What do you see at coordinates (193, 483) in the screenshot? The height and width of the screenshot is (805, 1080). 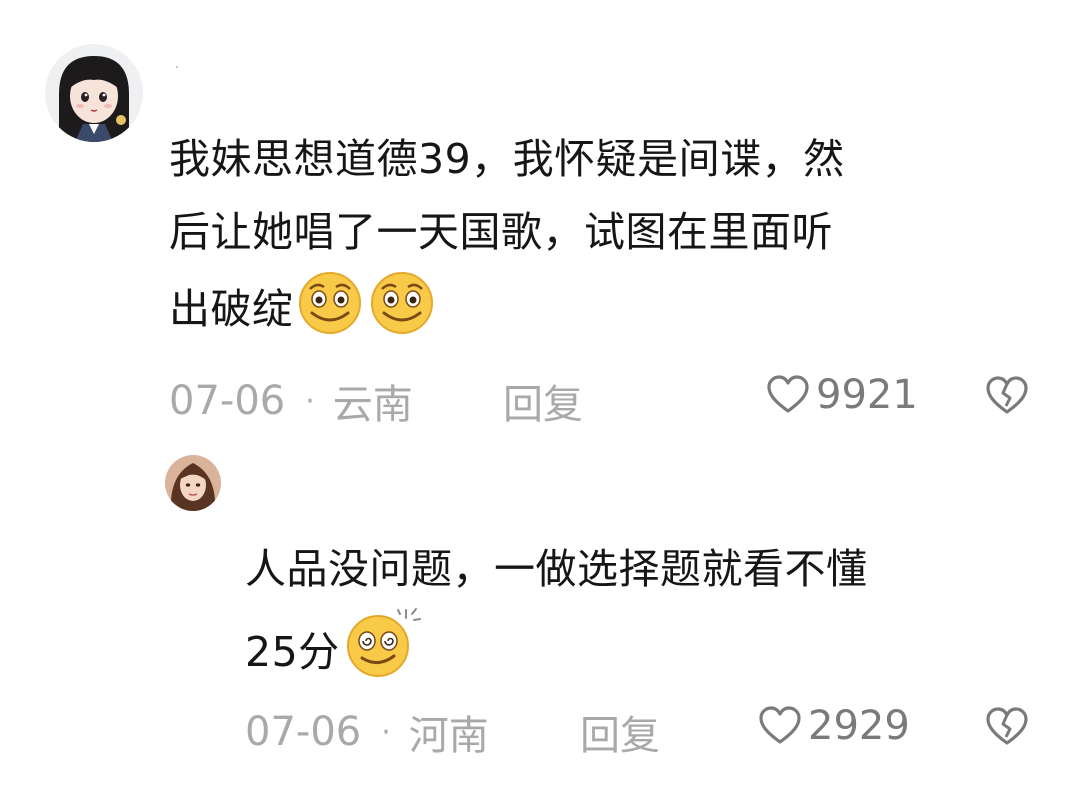 I see `woman-portrait-avatar-icon` at bounding box center [193, 483].